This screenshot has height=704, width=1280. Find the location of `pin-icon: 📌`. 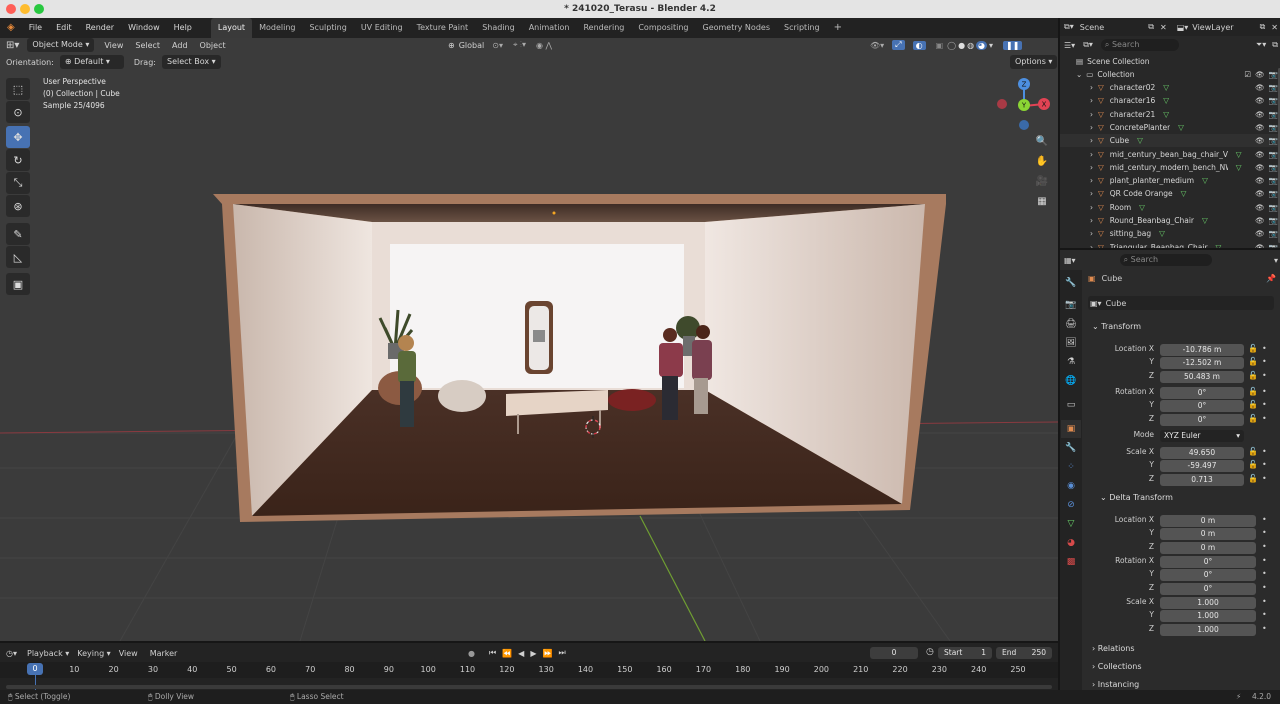

pin-icon: 📌 is located at coordinates (1271, 278).